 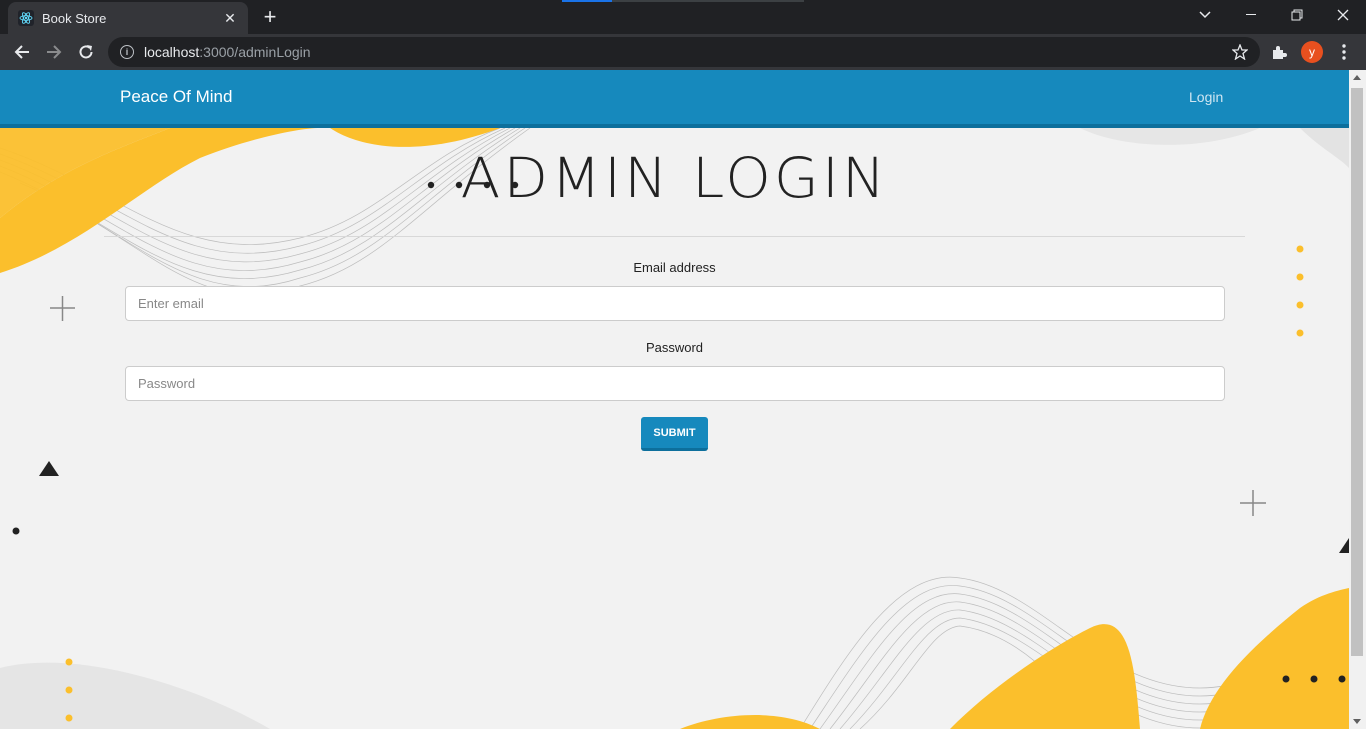 I want to click on top-navbar: Peace Of Mind Login, so click(x=674, y=99).